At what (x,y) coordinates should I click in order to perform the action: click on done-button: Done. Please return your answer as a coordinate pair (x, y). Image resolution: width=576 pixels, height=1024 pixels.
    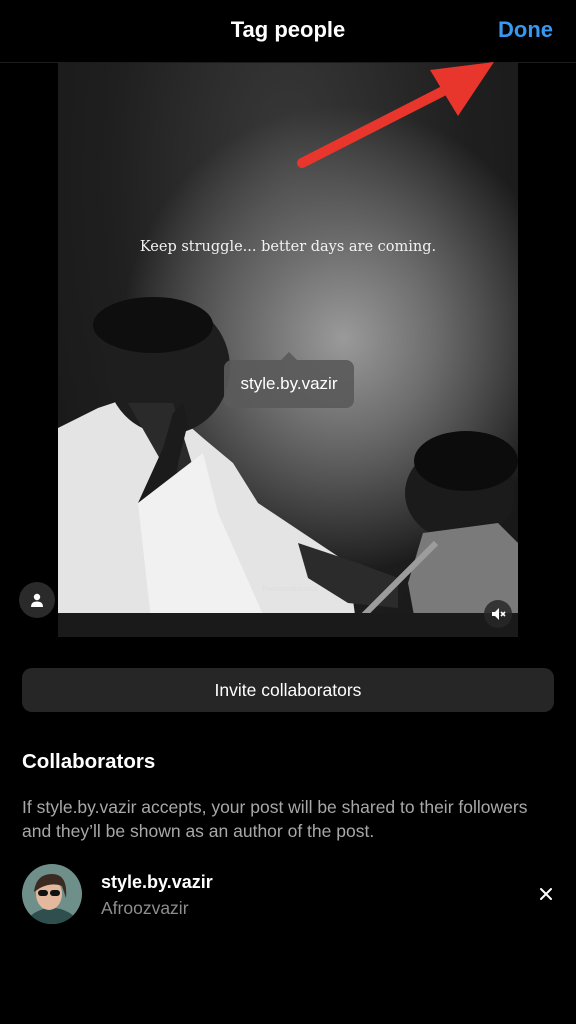
    Looking at the image, I should click on (525, 30).